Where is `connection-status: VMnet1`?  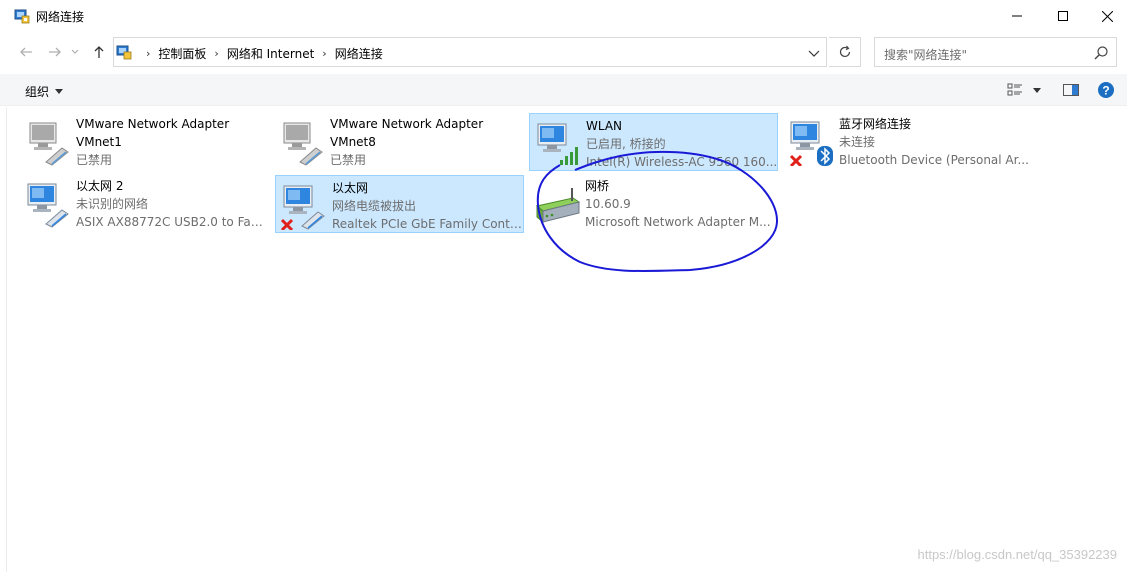 connection-status: VMnet1 is located at coordinates (99, 142).